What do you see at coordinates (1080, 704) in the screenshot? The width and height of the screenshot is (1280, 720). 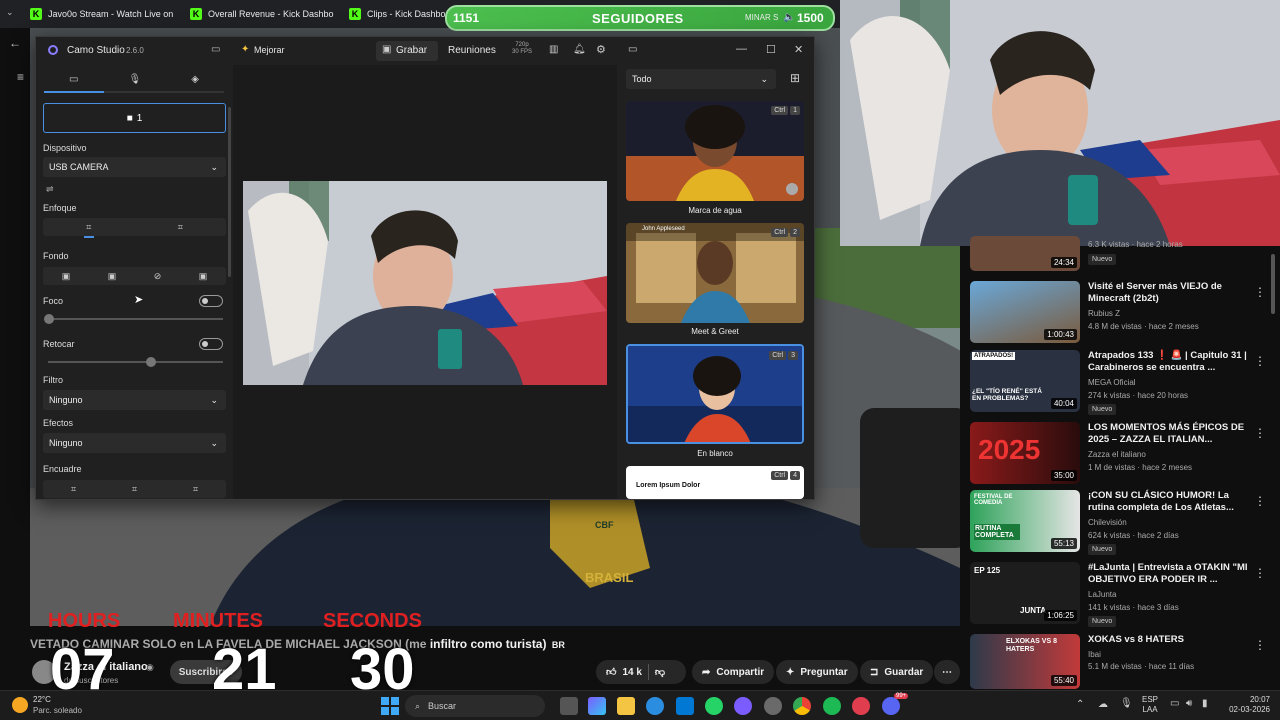 I see `chevron-up-icon: ⌃` at bounding box center [1080, 704].